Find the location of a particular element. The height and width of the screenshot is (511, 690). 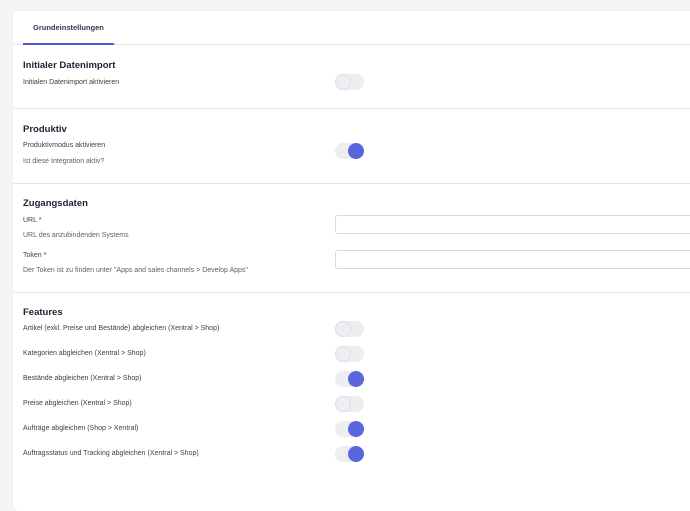

feature-toggle-bestaende is located at coordinates (349, 379).